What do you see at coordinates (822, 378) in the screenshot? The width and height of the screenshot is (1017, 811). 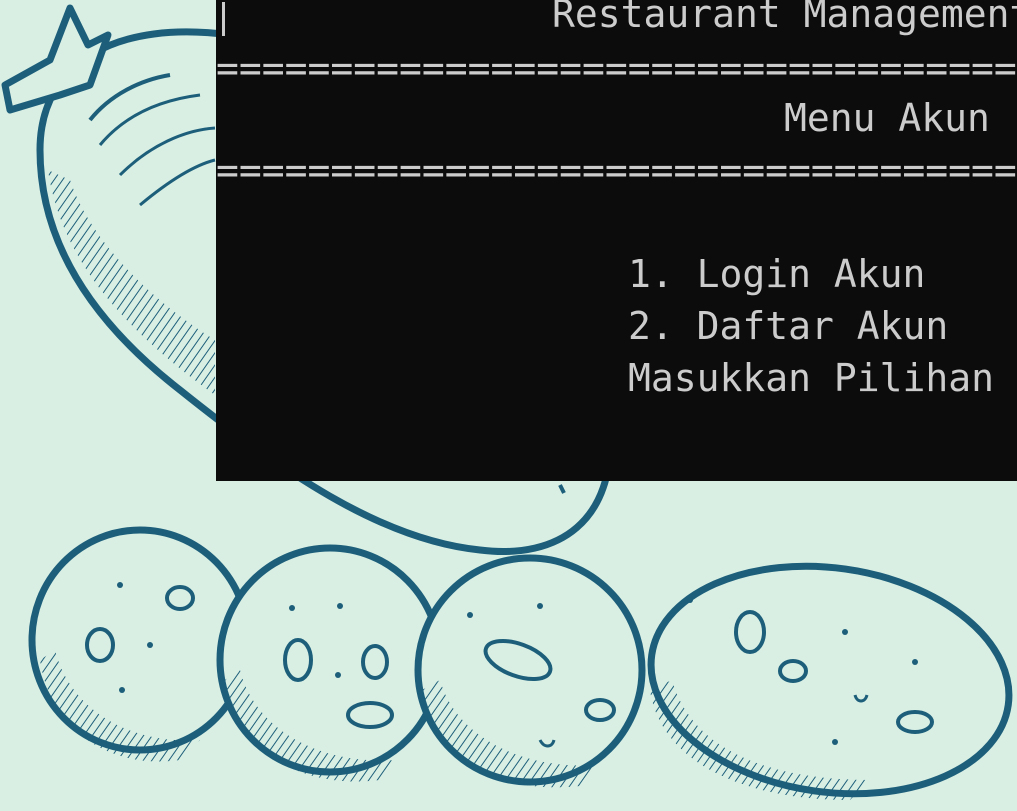 I see `input-prompt: Masukkan Pilihan :` at bounding box center [822, 378].